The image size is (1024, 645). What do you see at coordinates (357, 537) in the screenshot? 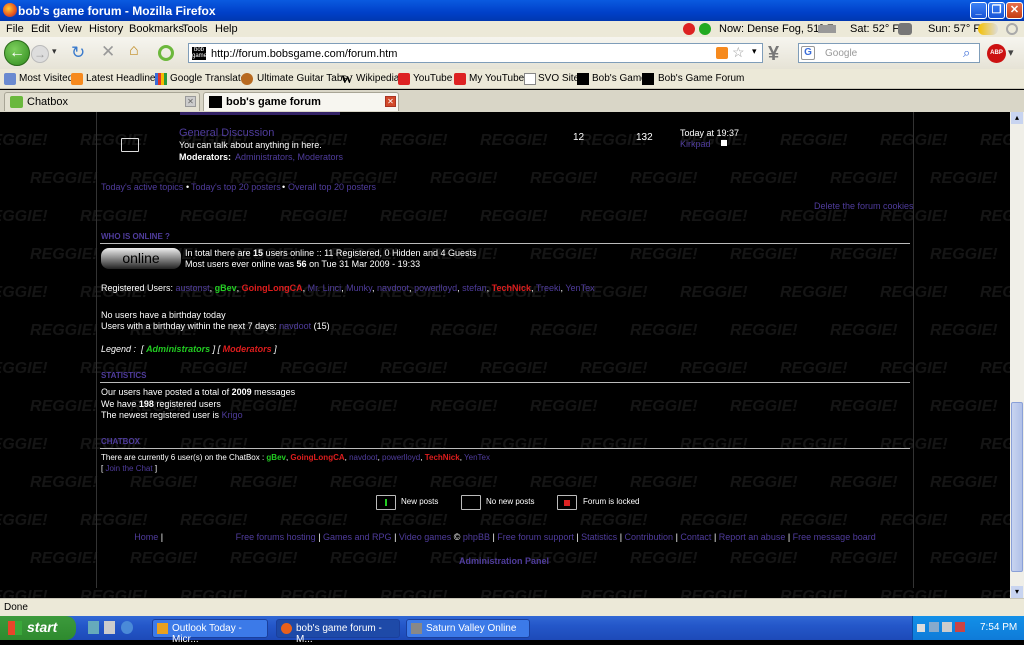
I see `footer-link: Games and RPG` at bounding box center [357, 537].